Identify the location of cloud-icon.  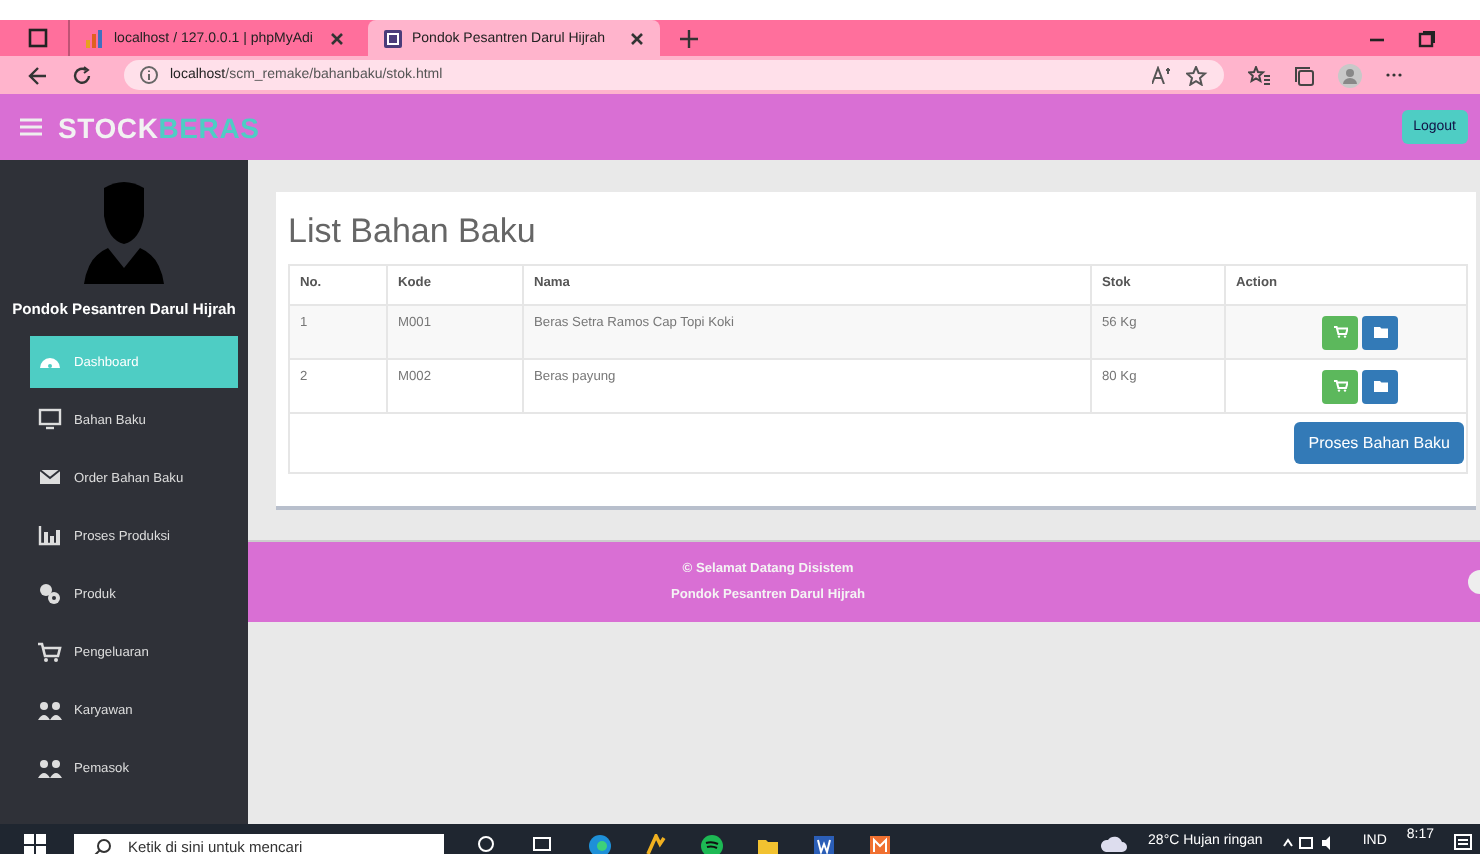
(1114, 844).